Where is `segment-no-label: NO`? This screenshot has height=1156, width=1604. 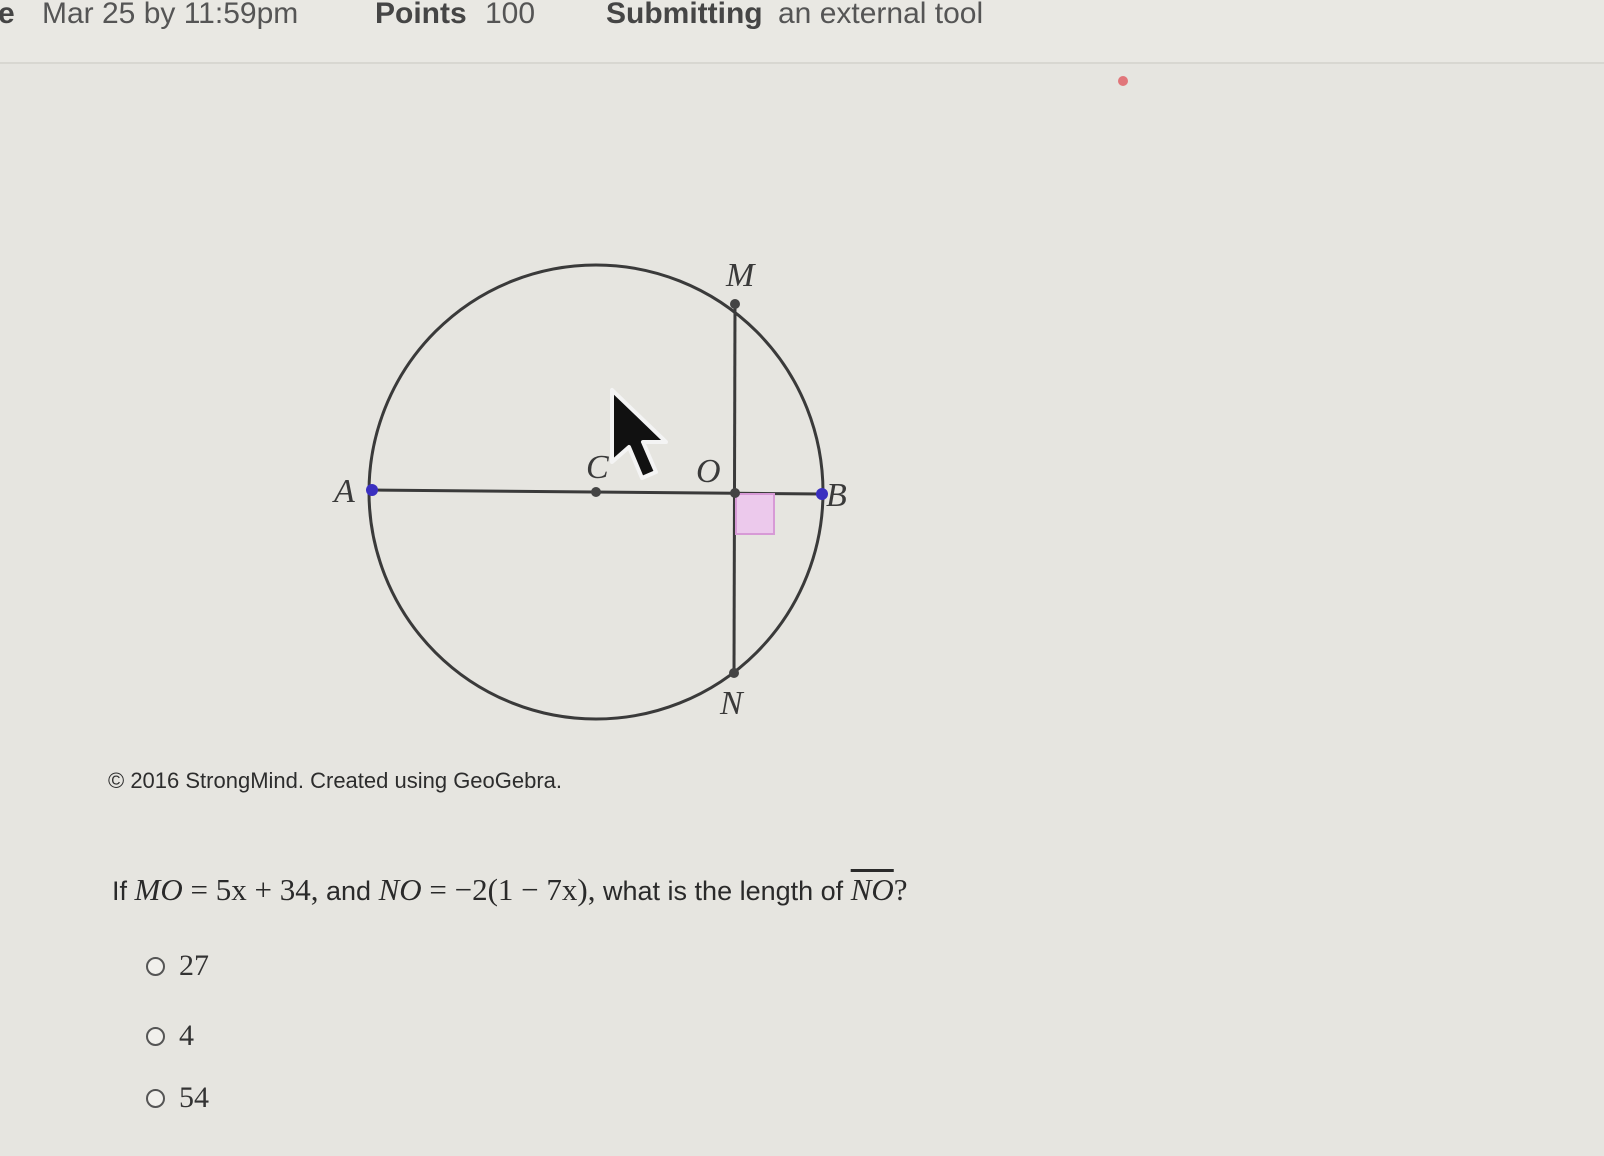 segment-no-label: NO is located at coordinates (872, 889).